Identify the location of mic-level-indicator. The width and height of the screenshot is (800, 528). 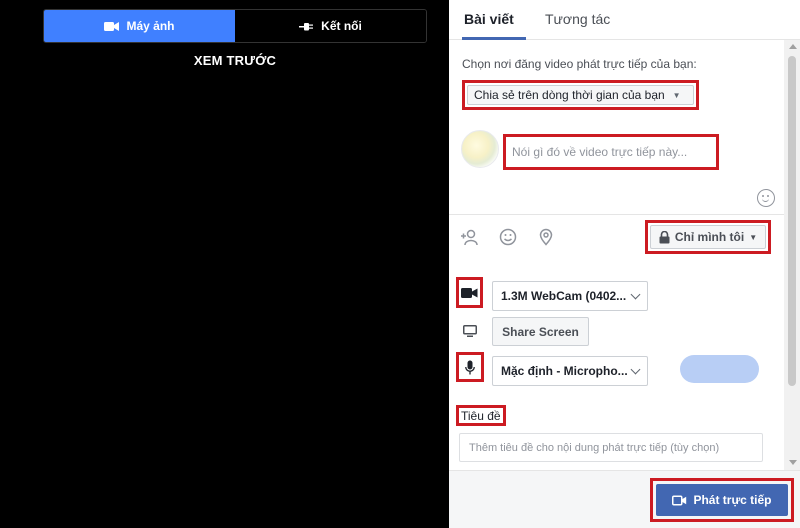
(719, 369).